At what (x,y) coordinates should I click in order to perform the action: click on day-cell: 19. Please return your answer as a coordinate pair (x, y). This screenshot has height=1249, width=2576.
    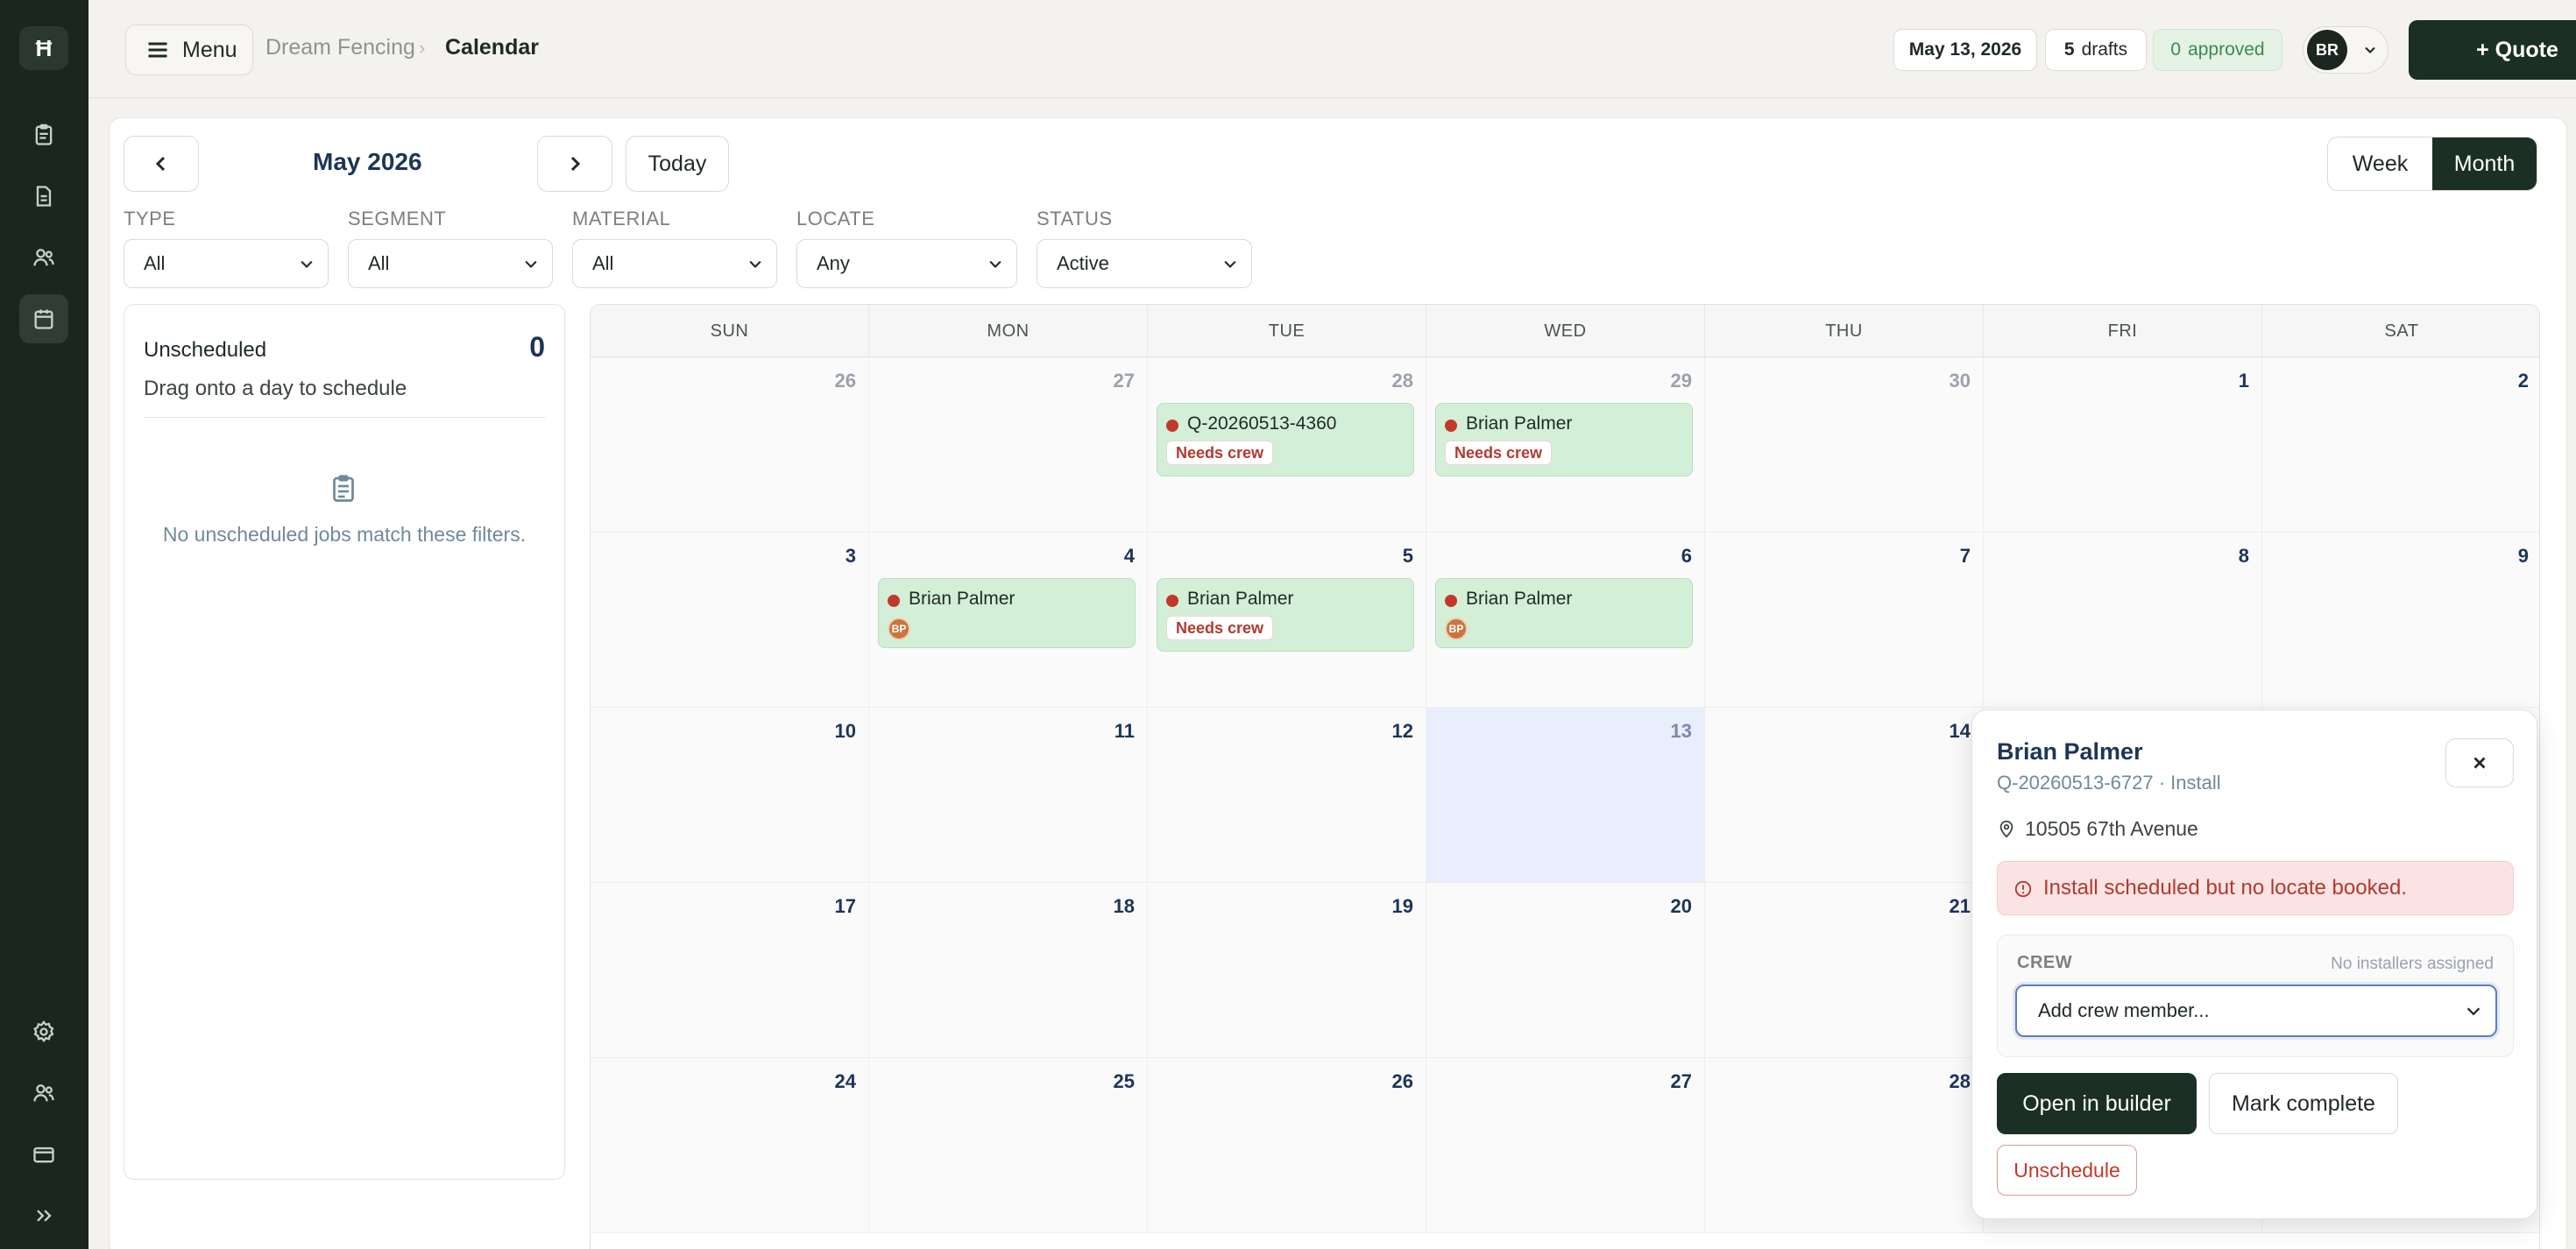
    Looking at the image, I should click on (1287, 970).